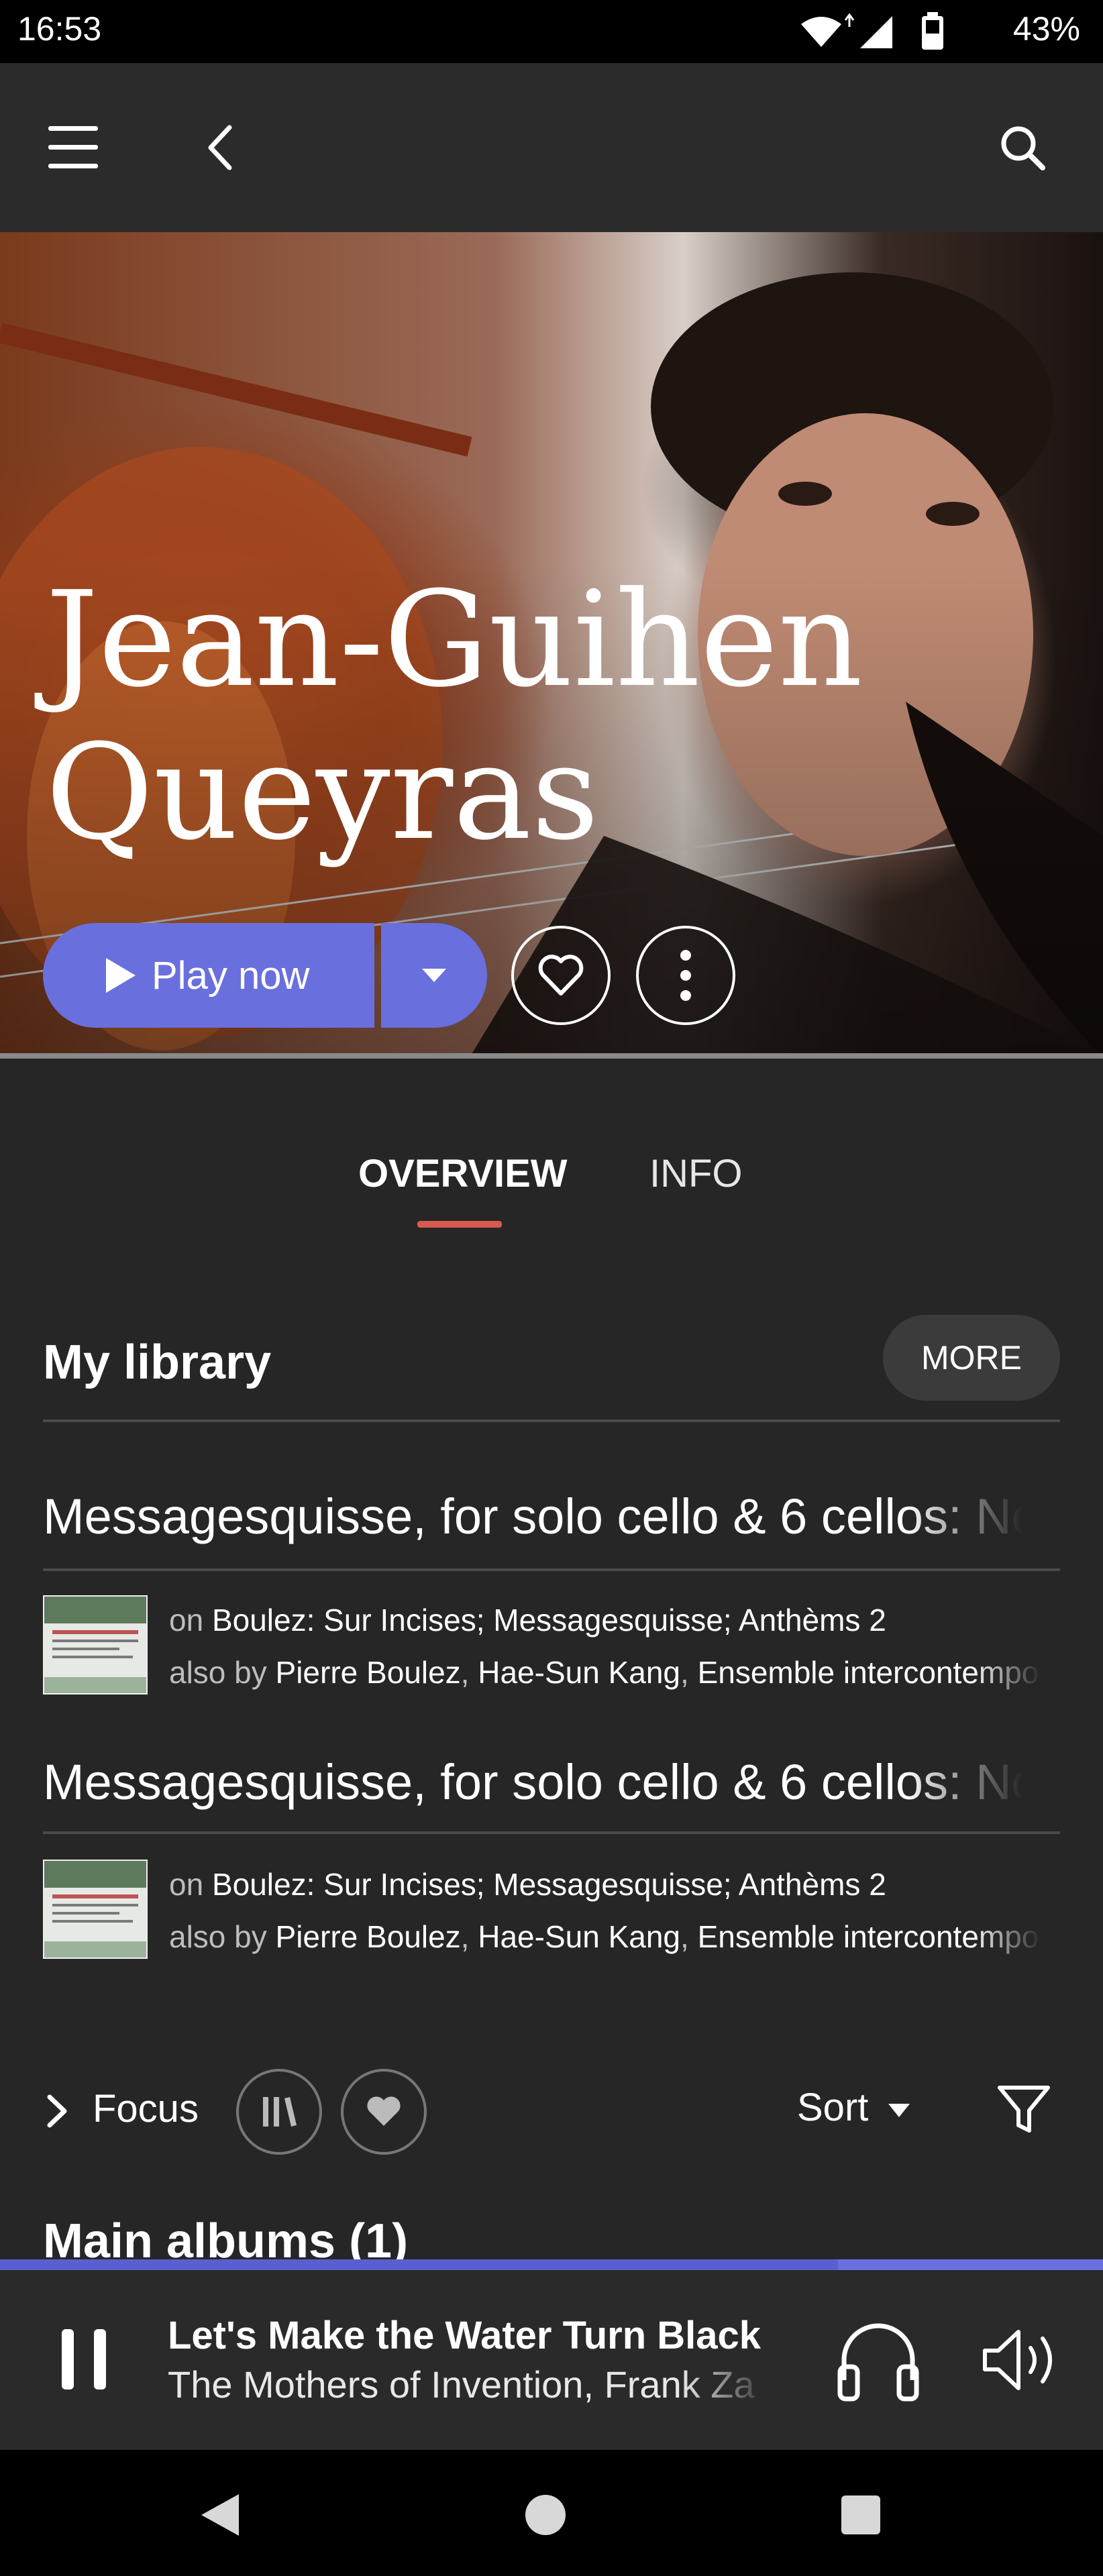  Describe the element at coordinates (545, 2515) in the screenshot. I see `nav-home-icon` at that location.